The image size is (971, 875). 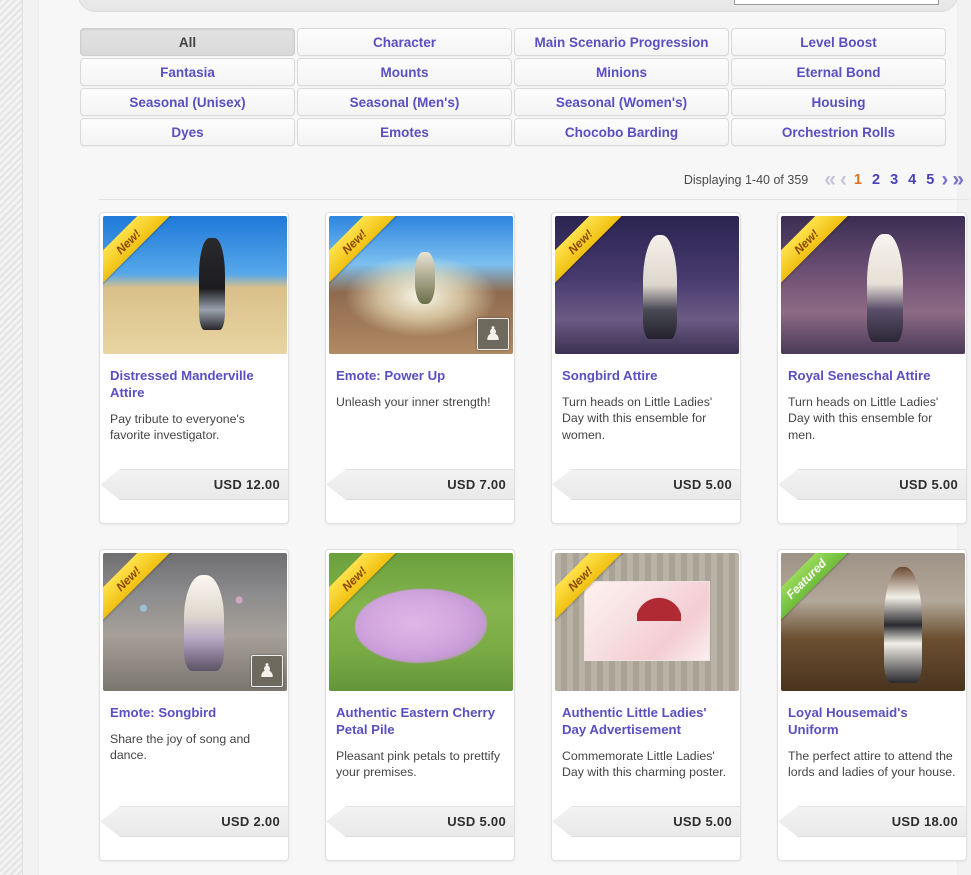 What do you see at coordinates (621, 102) in the screenshot?
I see `category-button-seasonal-women-s: Seasonal (Women's)` at bounding box center [621, 102].